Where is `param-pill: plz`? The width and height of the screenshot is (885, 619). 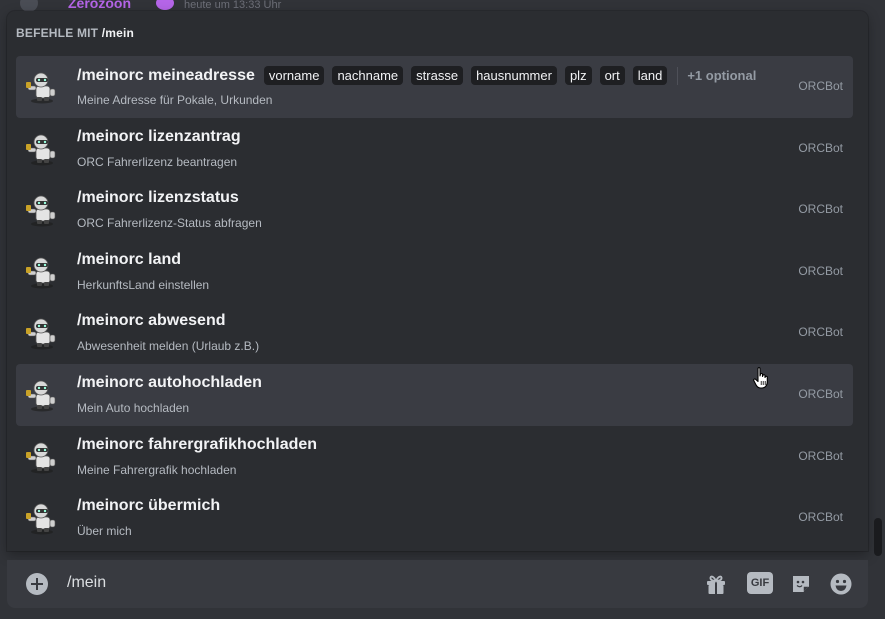 param-pill: plz is located at coordinates (578, 75).